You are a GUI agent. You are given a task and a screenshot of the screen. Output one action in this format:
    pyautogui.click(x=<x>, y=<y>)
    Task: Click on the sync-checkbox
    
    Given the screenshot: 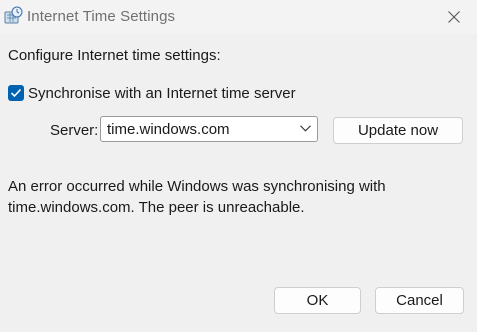 What is the action you would take?
    pyautogui.click(x=16, y=93)
    